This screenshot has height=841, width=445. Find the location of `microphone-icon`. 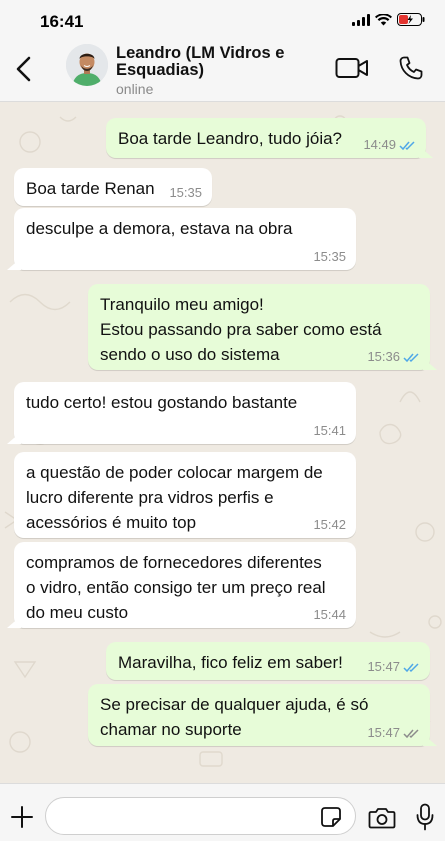

microphone-icon is located at coordinates (425, 817).